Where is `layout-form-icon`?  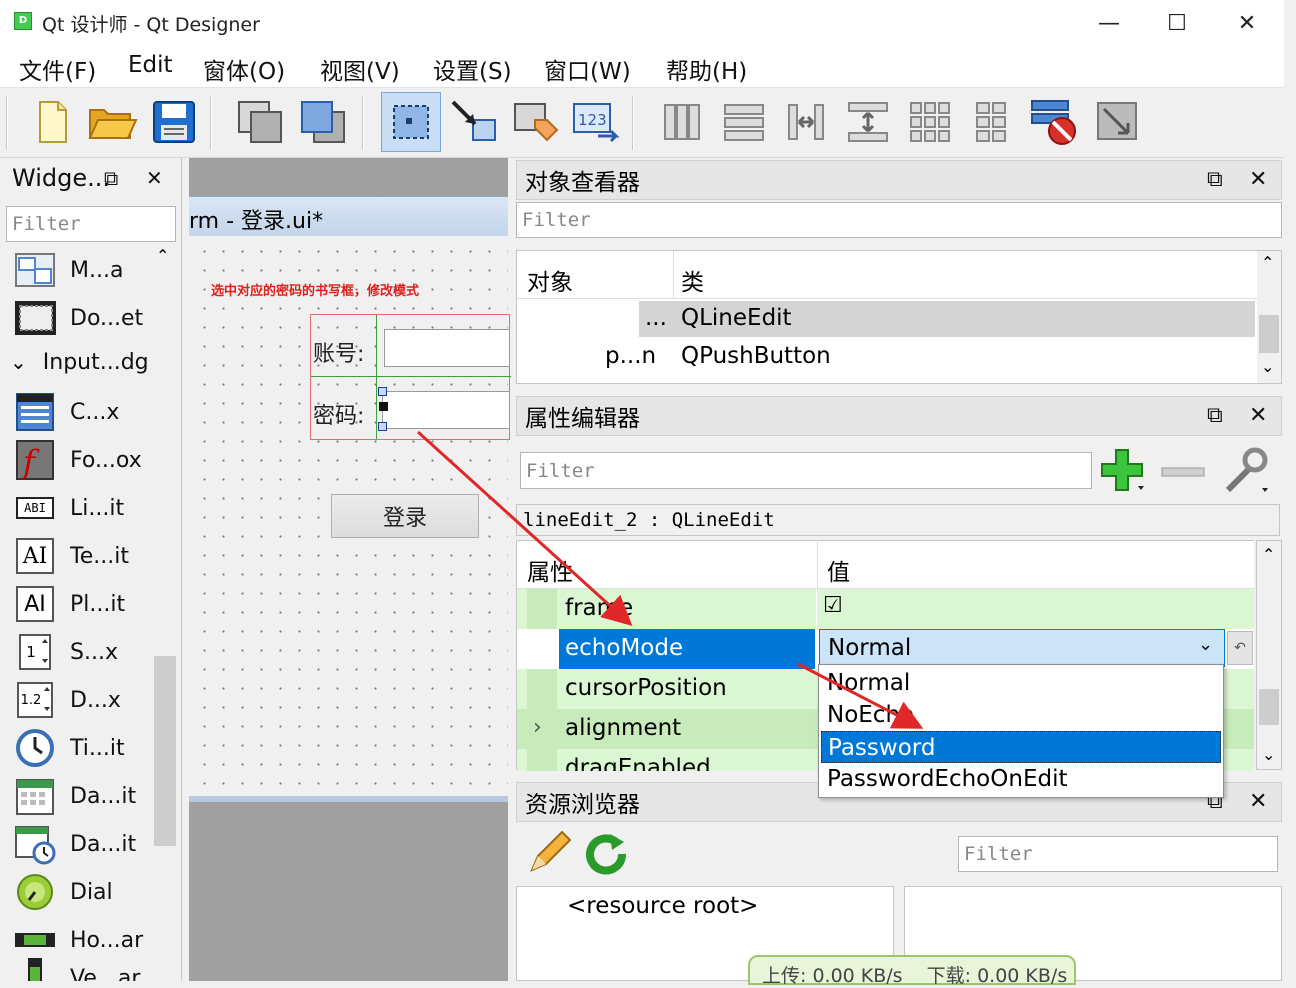
layout-form-icon is located at coordinates (992, 122).